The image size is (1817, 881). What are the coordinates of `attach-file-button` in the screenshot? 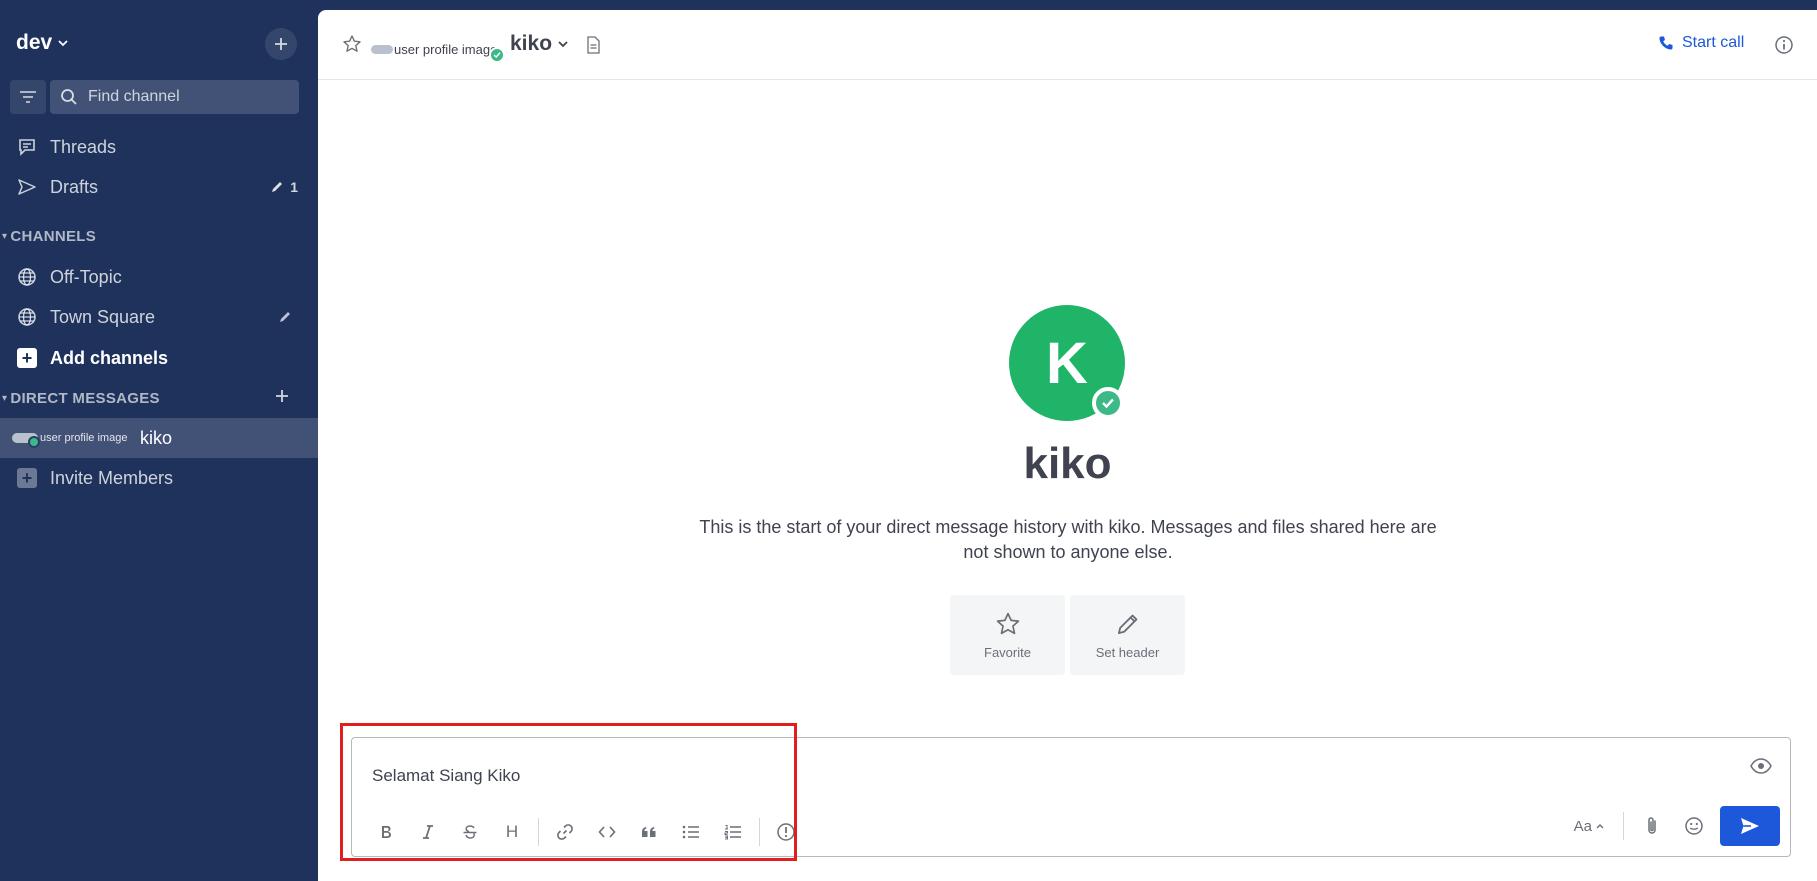 It's located at (1652, 826).